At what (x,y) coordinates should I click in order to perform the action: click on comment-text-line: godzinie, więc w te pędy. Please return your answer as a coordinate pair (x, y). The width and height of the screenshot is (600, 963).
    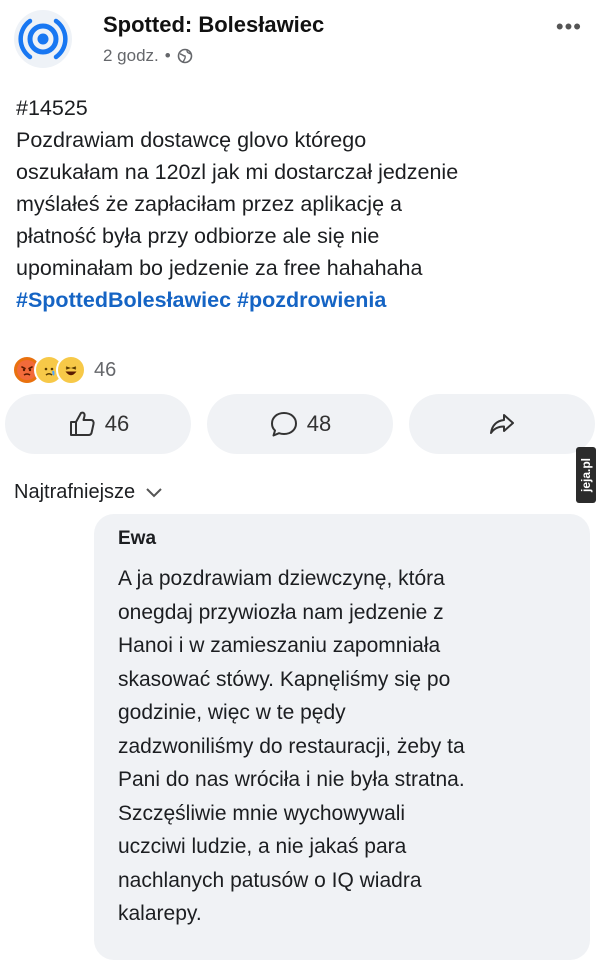
    Looking at the image, I should click on (232, 712).